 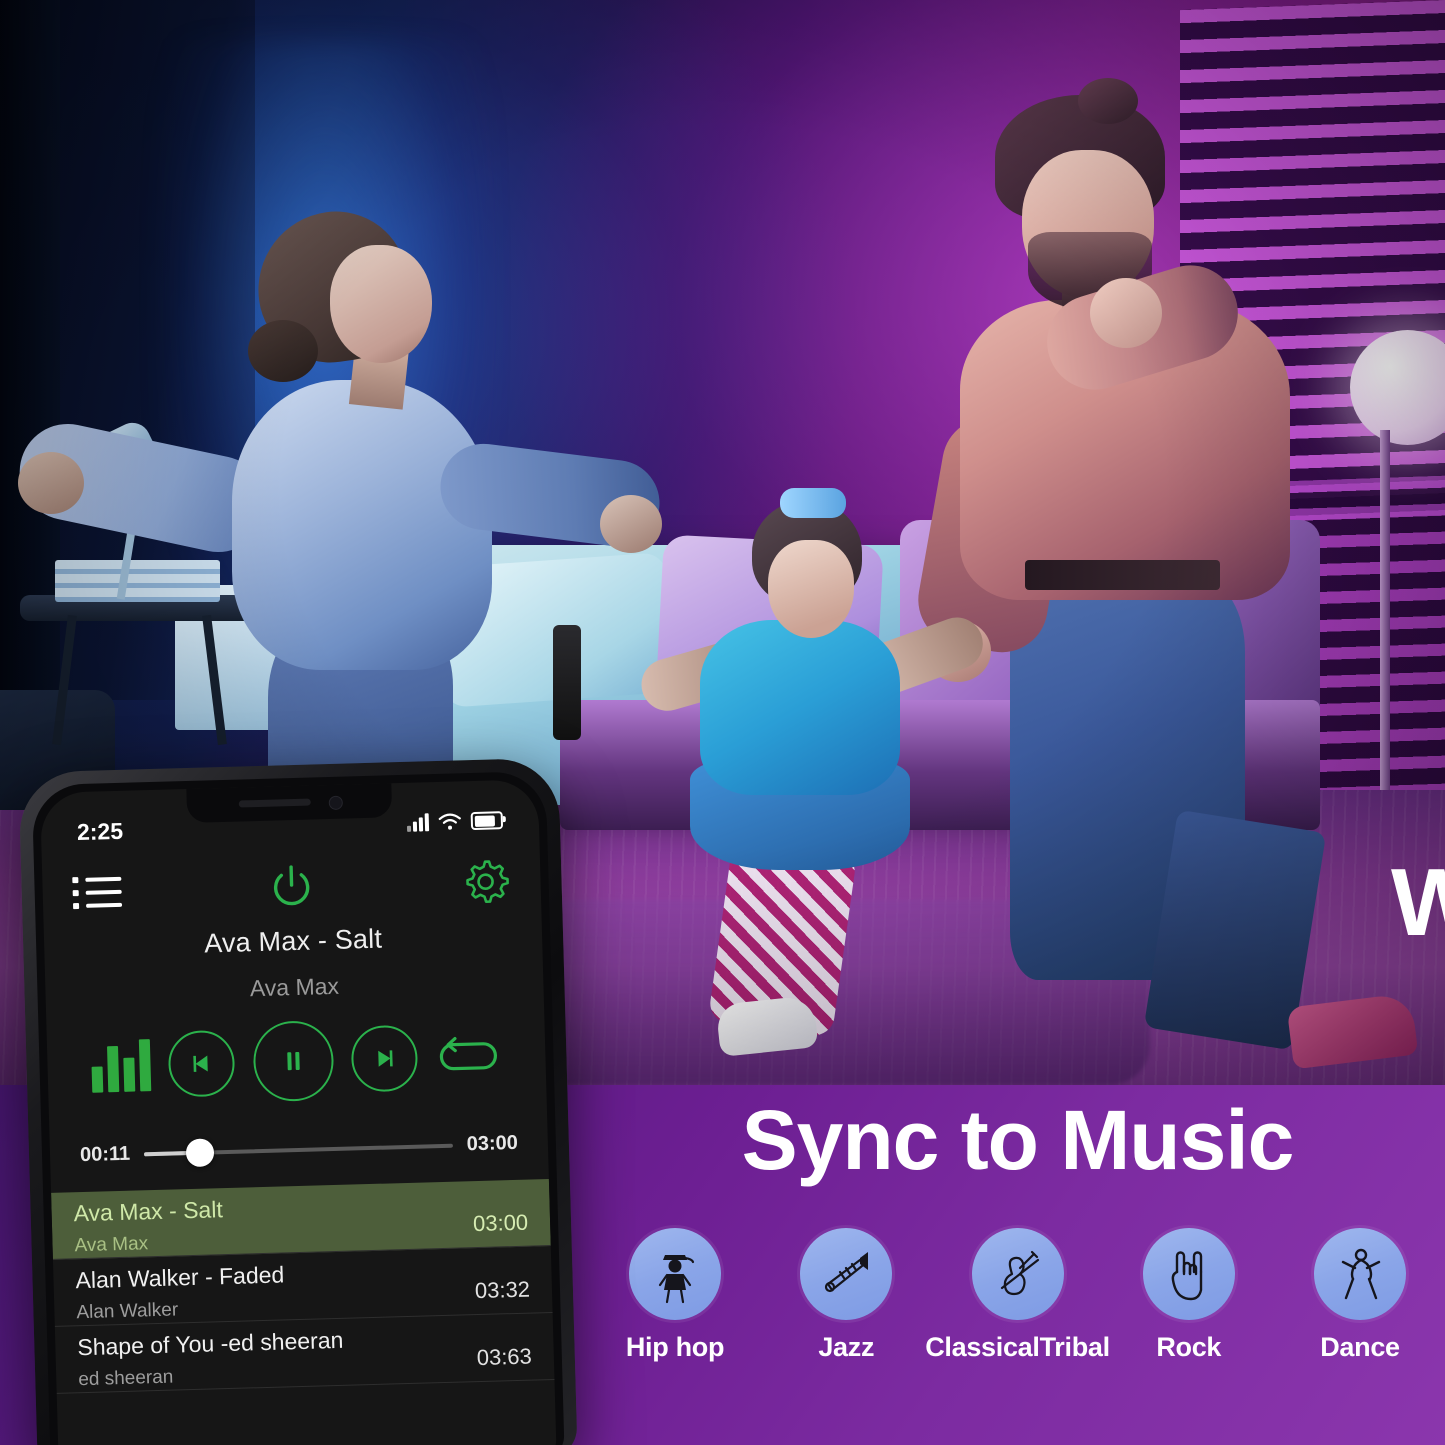 What do you see at coordinates (126, 1378) in the screenshot?
I see `track-artist: ed sheeran` at bounding box center [126, 1378].